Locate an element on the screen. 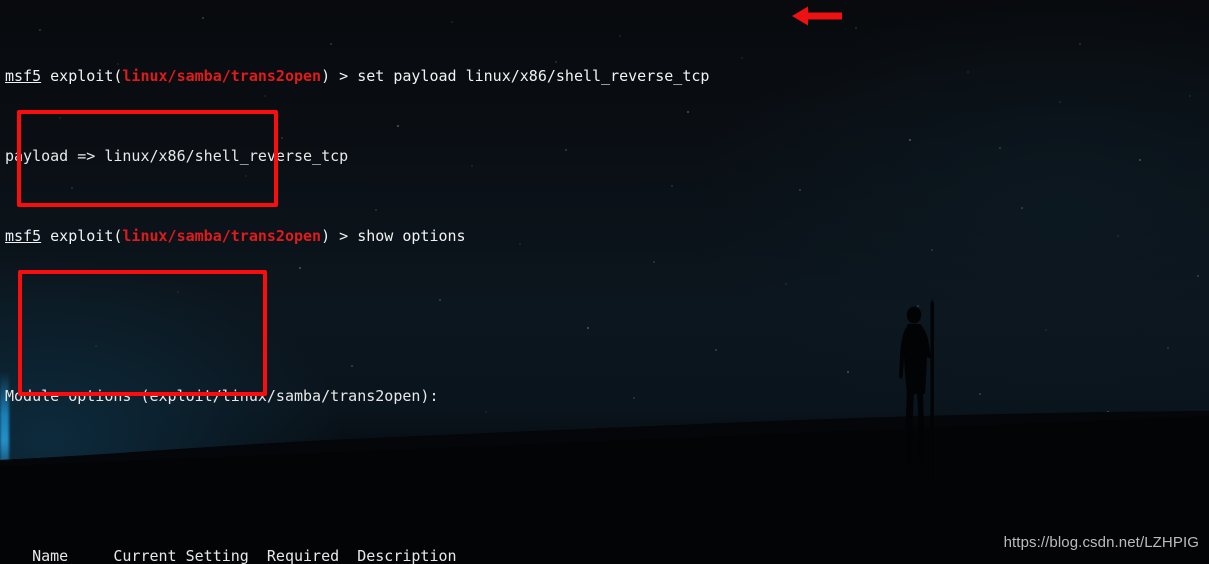  command-show-options: show options is located at coordinates (411, 236).